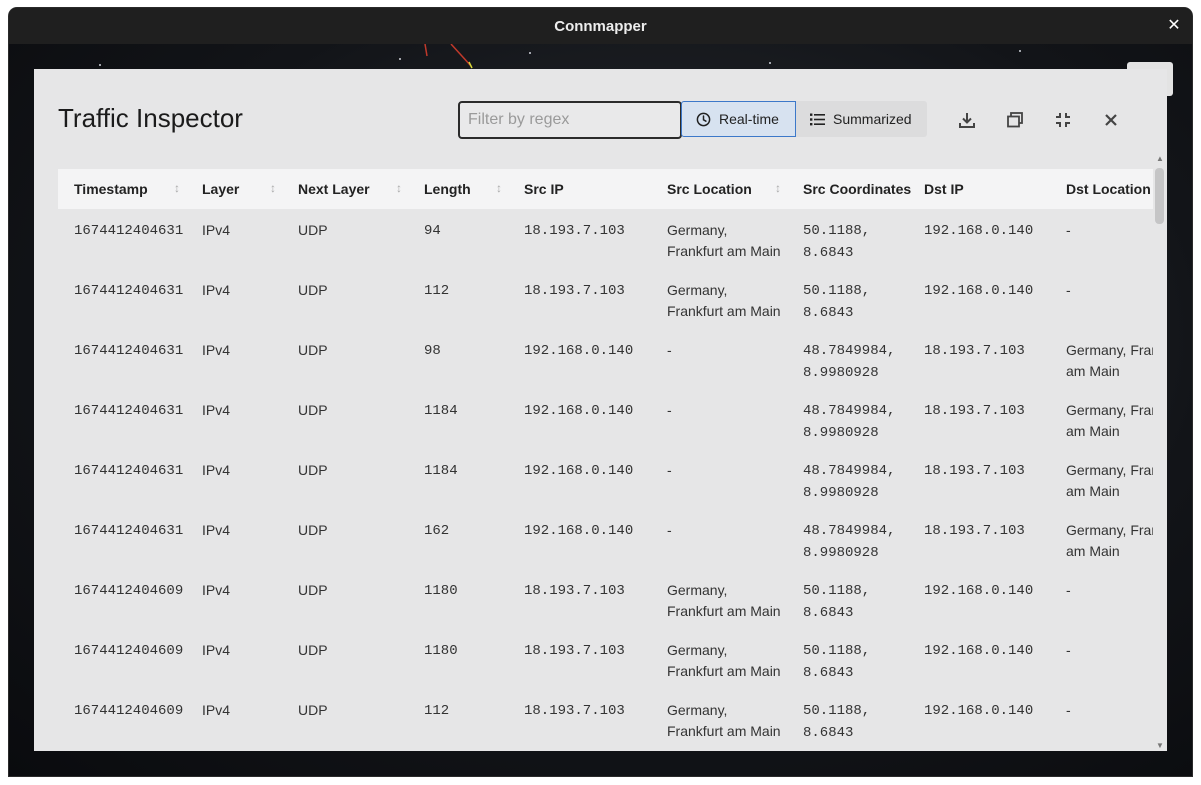 This screenshot has height=785, width=1201. What do you see at coordinates (221, 189) in the screenshot?
I see `column-header-label: Layer` at bounding box center [221, 189].